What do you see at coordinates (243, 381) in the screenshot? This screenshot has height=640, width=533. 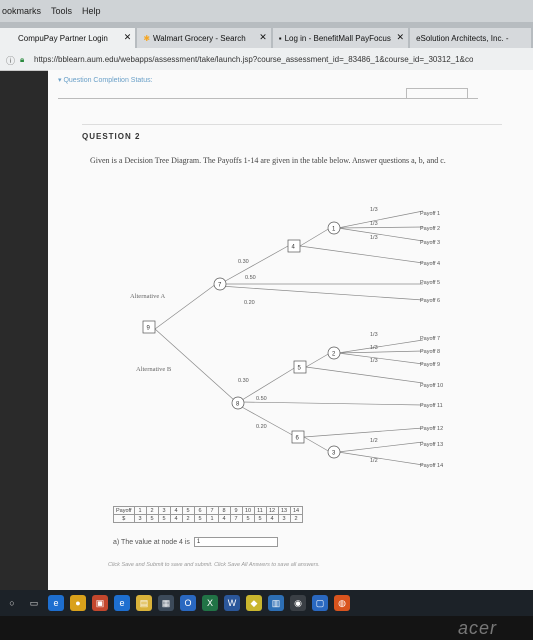 I see `prob-8-a: 0.30` at bounding box center [243, 381].